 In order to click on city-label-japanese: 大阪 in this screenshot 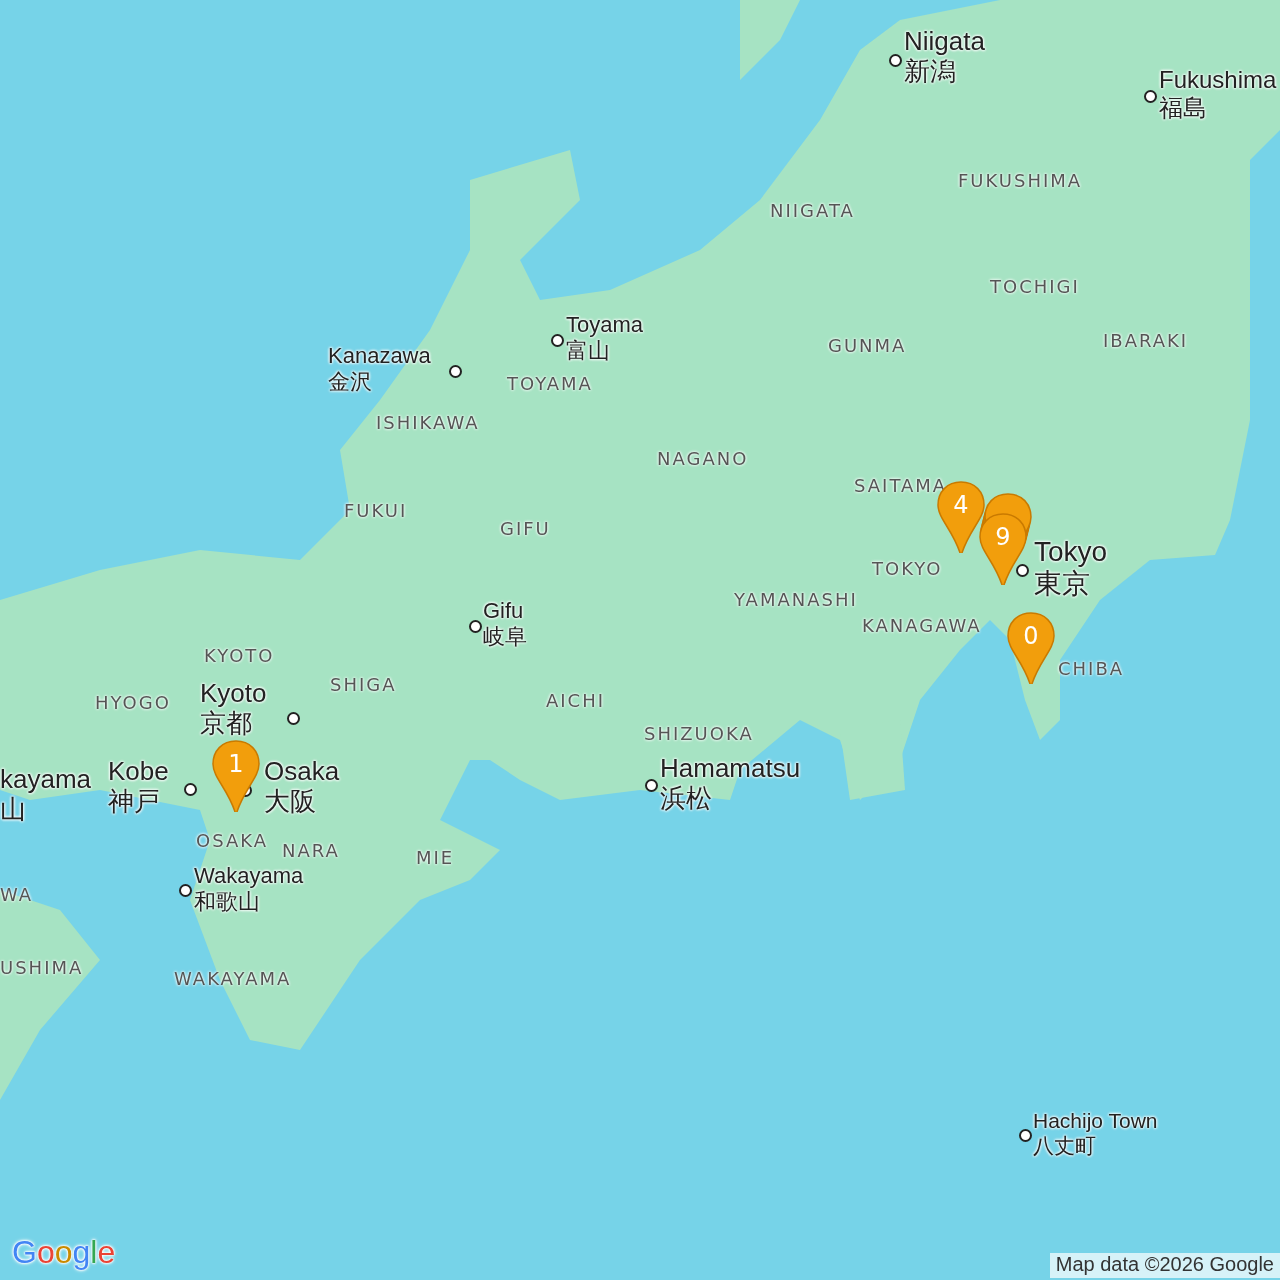, I will do `click(290, 801)`.